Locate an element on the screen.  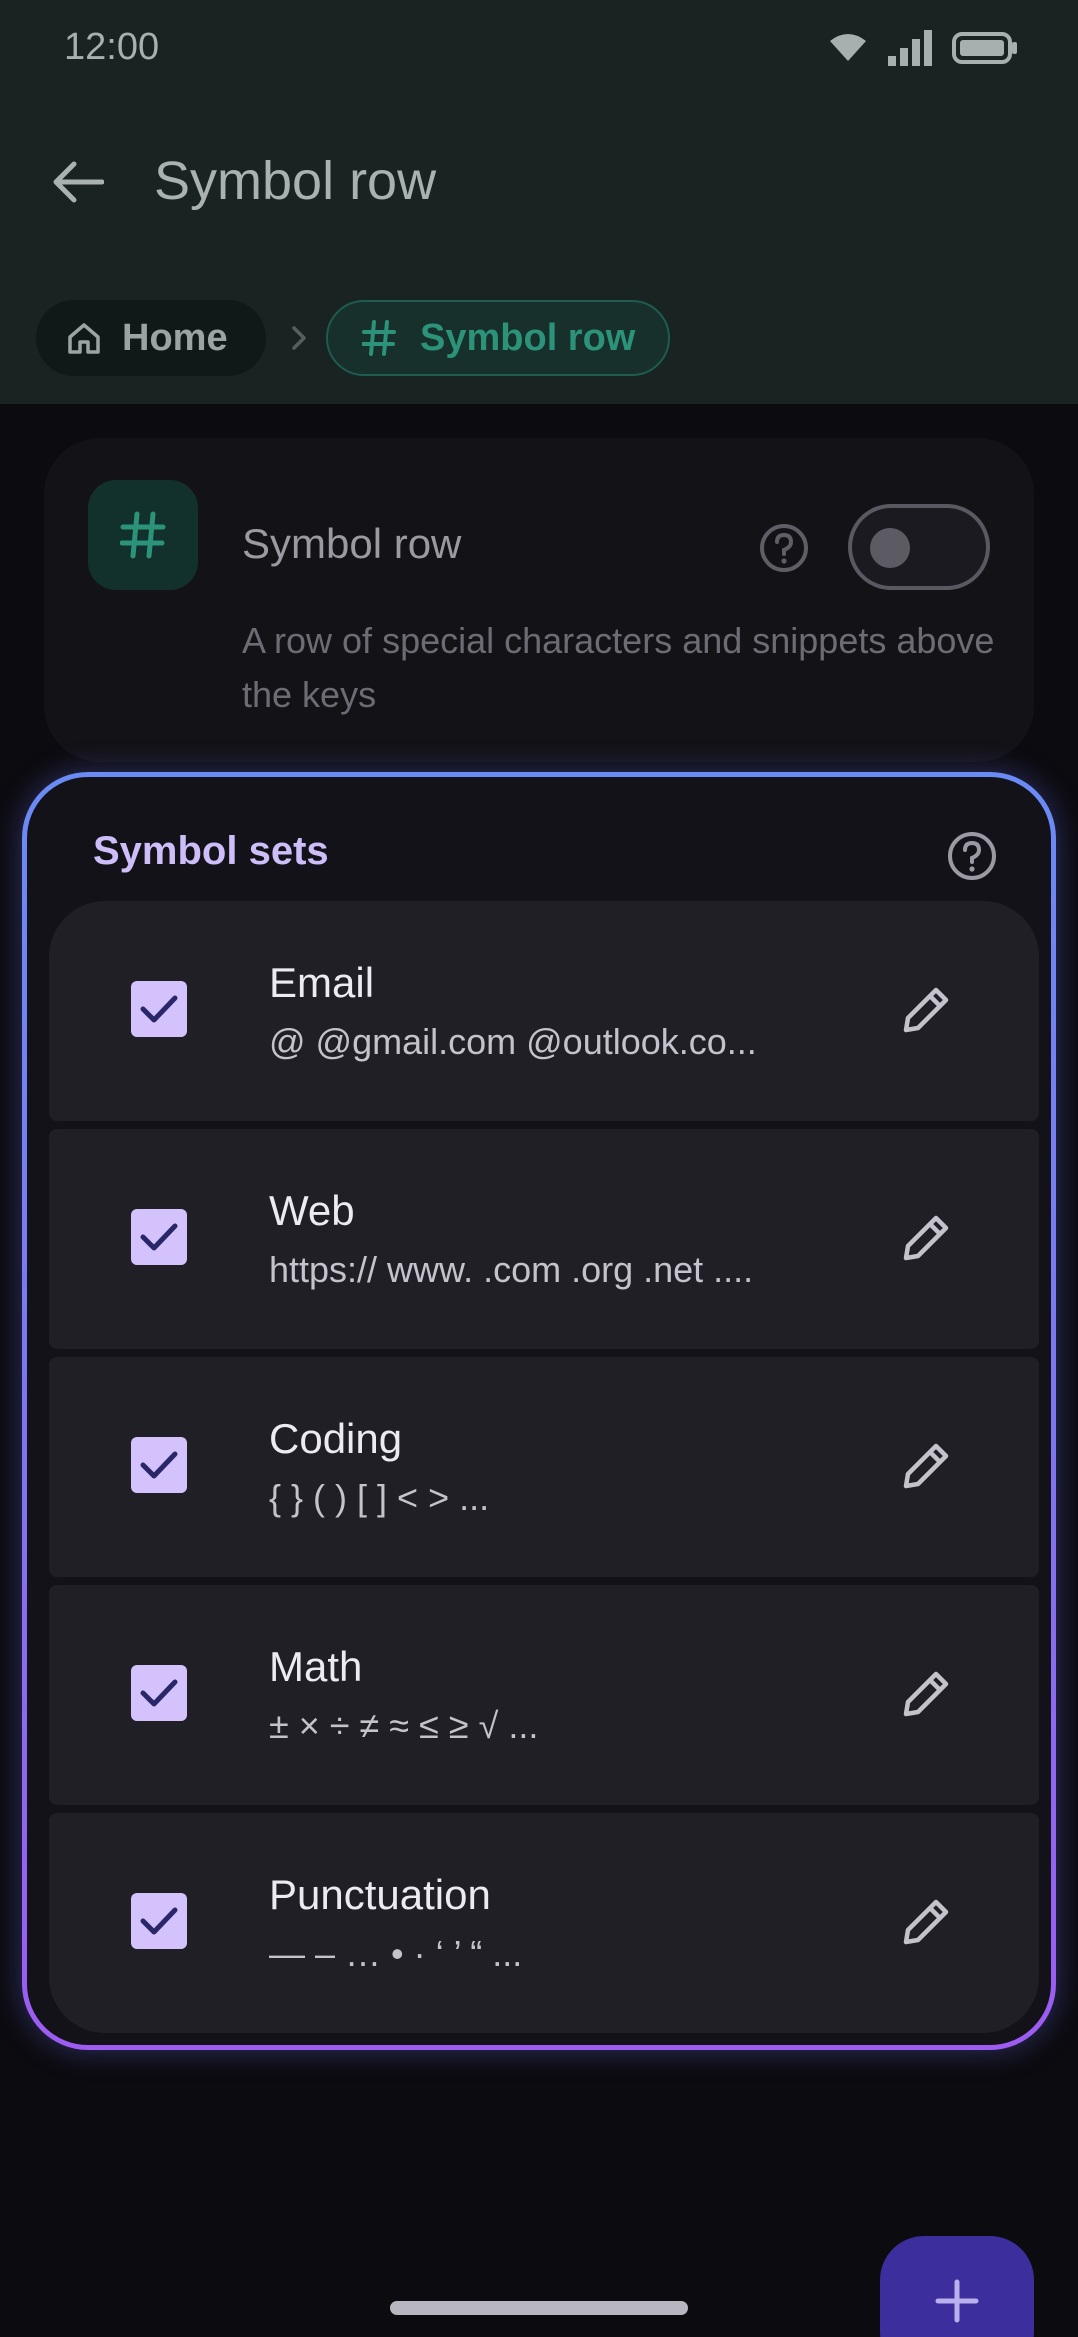
breadcrumb-current: Symbol row is located at coordinates (498, 338).